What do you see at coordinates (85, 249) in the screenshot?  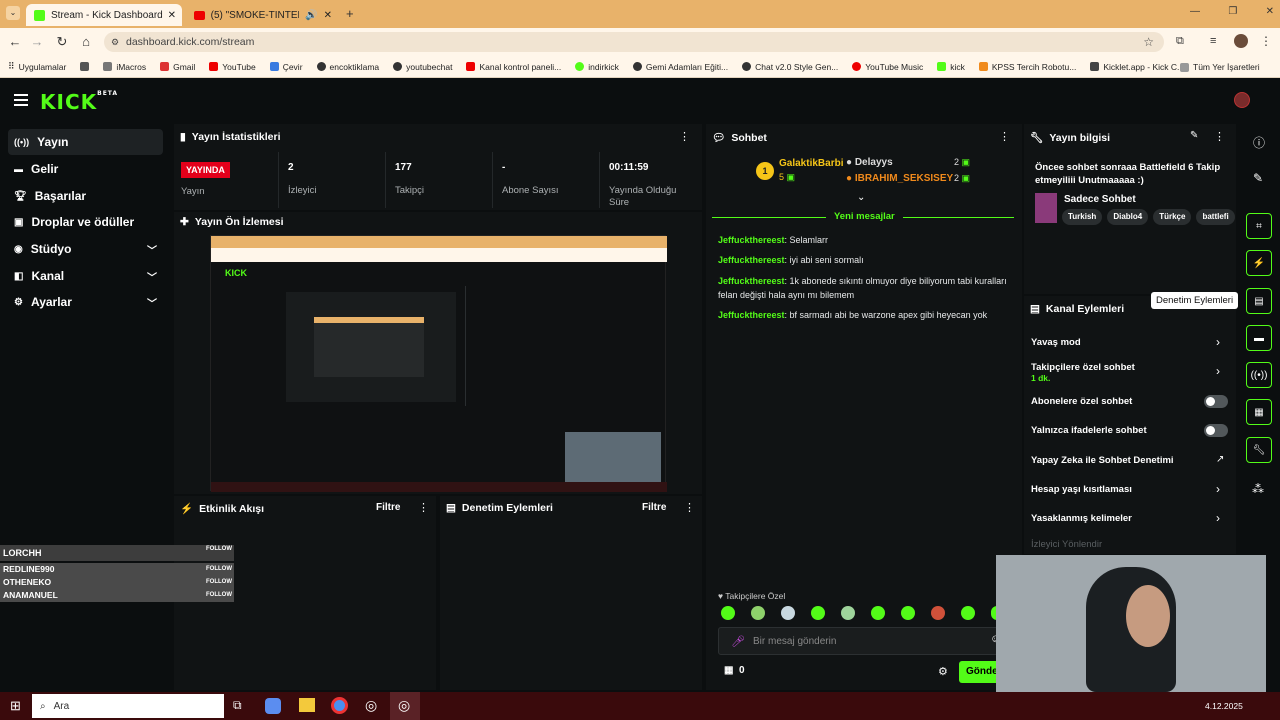 I see `sidebar-item-studyo: ◉ Stüdyo ﹀` at bounding box center [85, 249].